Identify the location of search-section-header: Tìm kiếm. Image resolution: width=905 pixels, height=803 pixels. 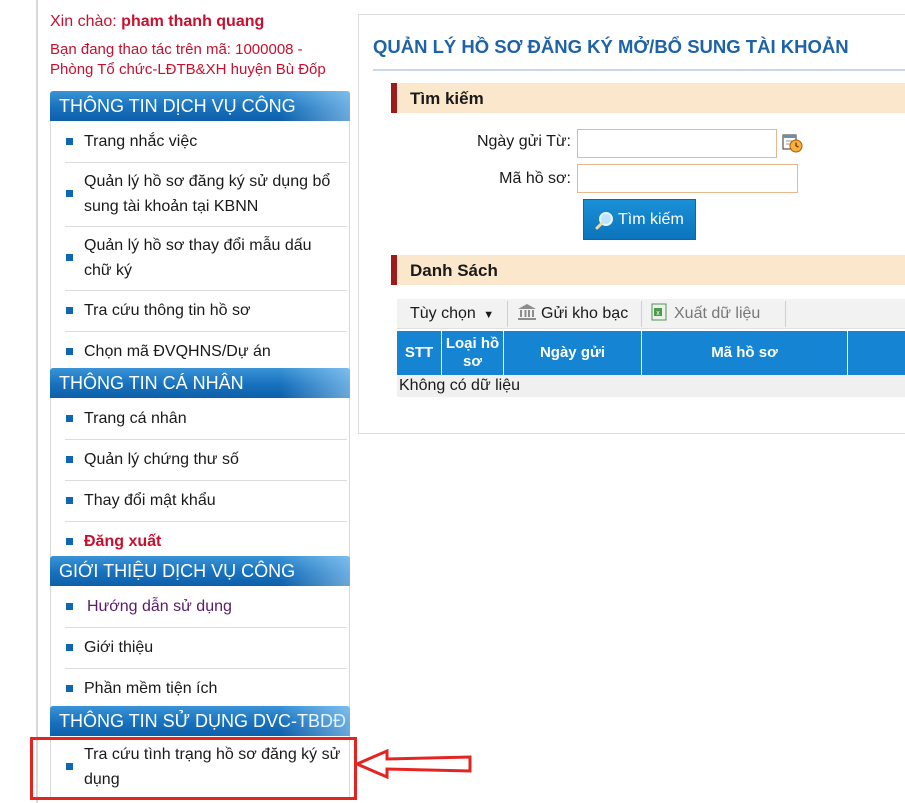
(648, 98).